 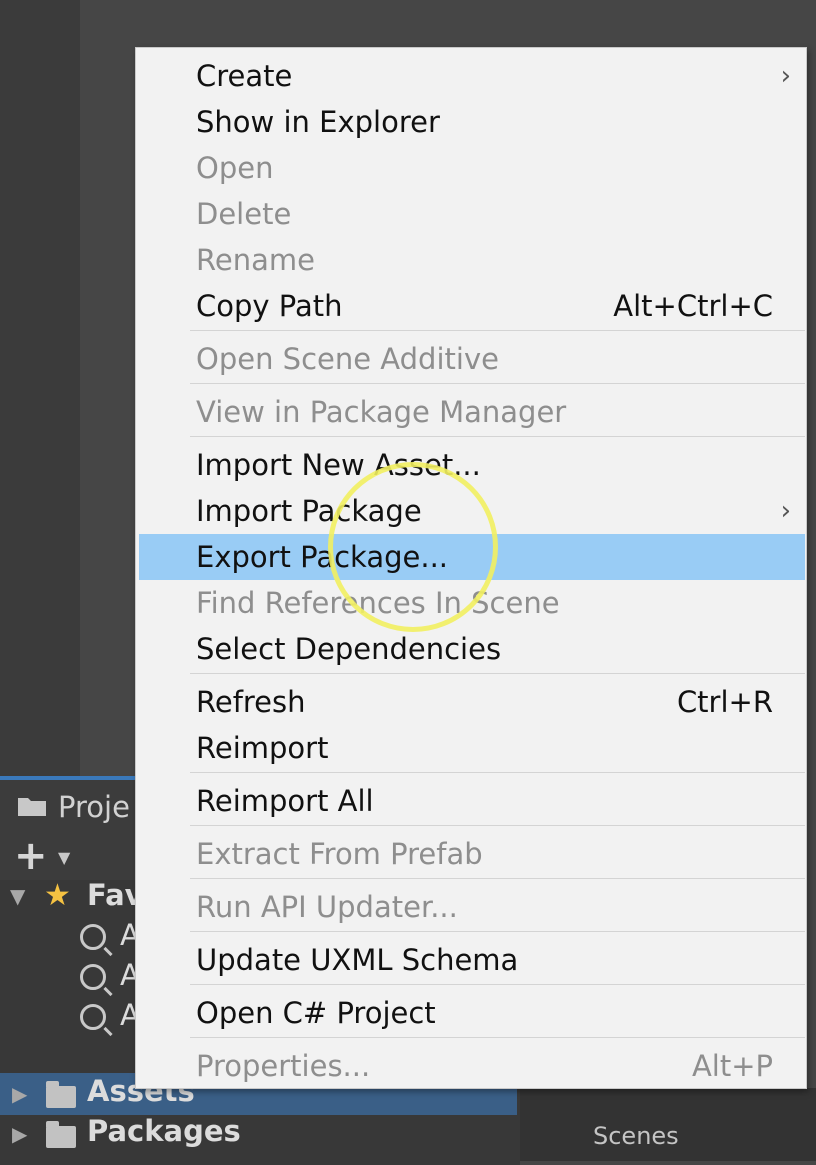 I want to click on menu-item-view-in-package-manager: View in Package Manager, so click(x=472, y=412).